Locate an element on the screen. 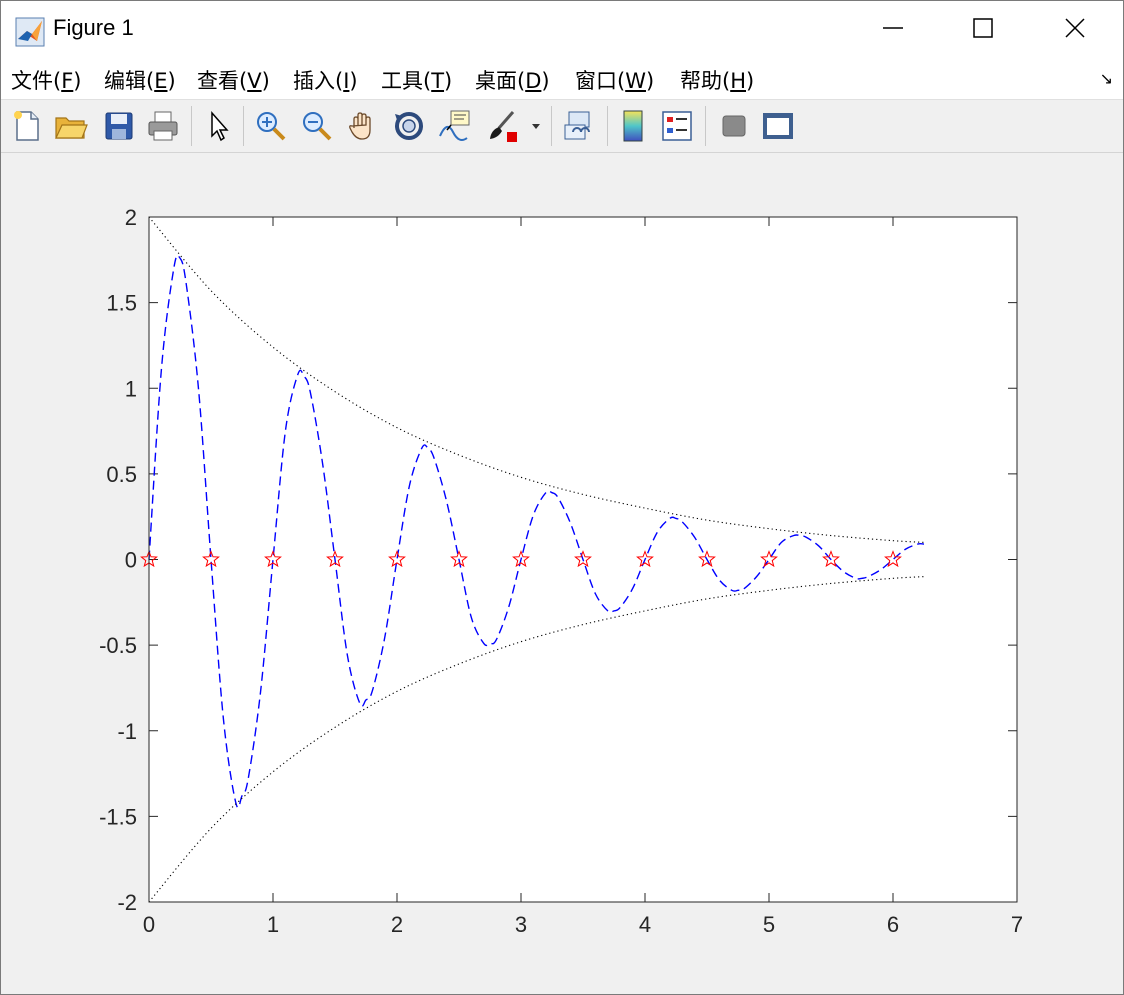 The image size is (1124, 995). menu-mnemonic: D is located at coordinates (533, 81).